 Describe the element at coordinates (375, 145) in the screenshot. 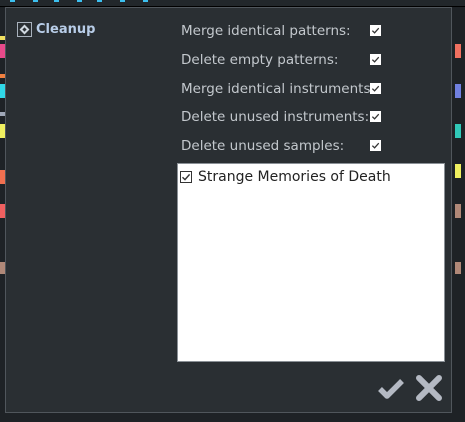

I see `delete-unused-samples-checkbox` at that location.